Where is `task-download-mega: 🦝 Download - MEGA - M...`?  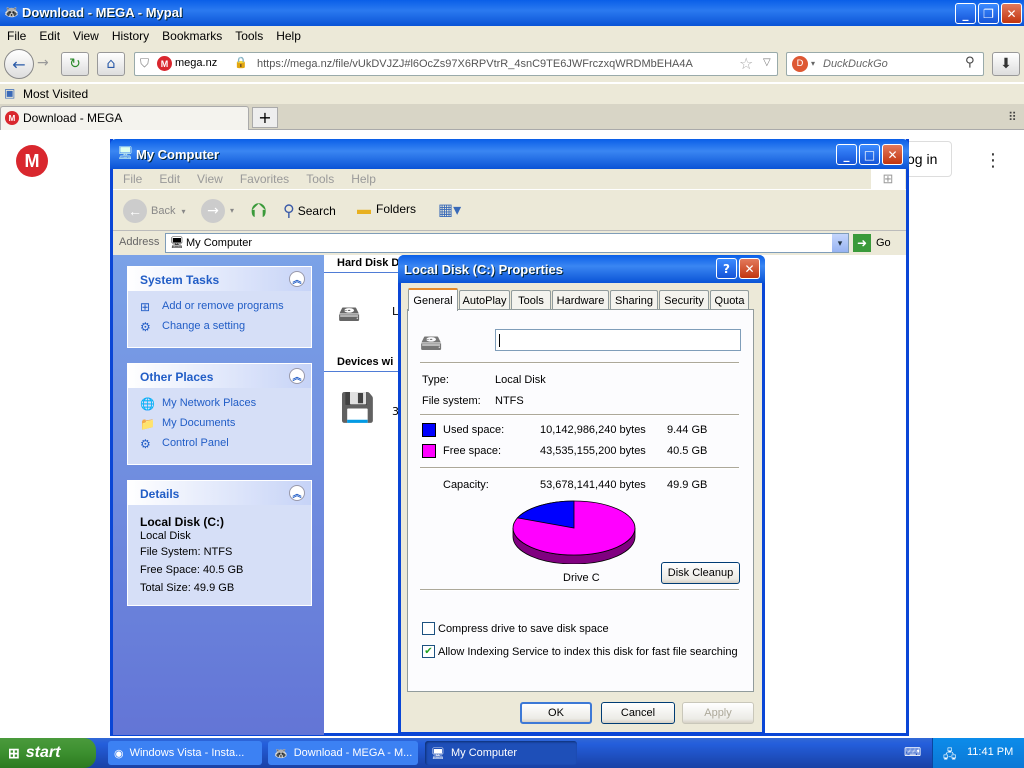
task-download-mega: 🦝 Download - MEGA - M... is located at coordinates (343, 753).